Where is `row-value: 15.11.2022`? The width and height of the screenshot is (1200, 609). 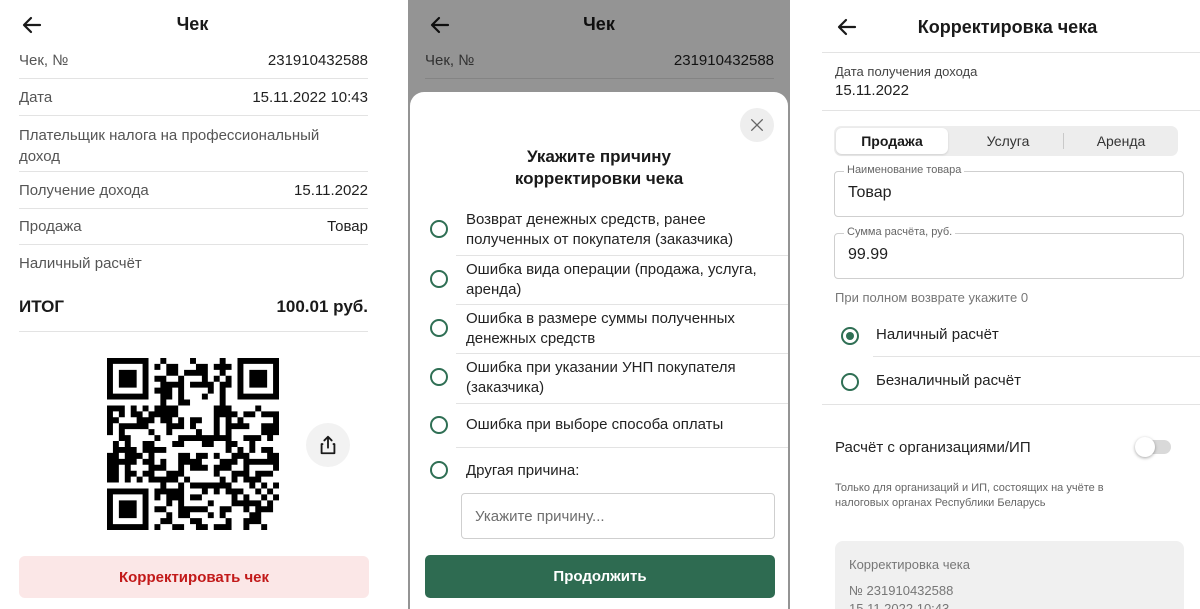 row-value: 15.11.2022 is located at coordinates (331, 190).